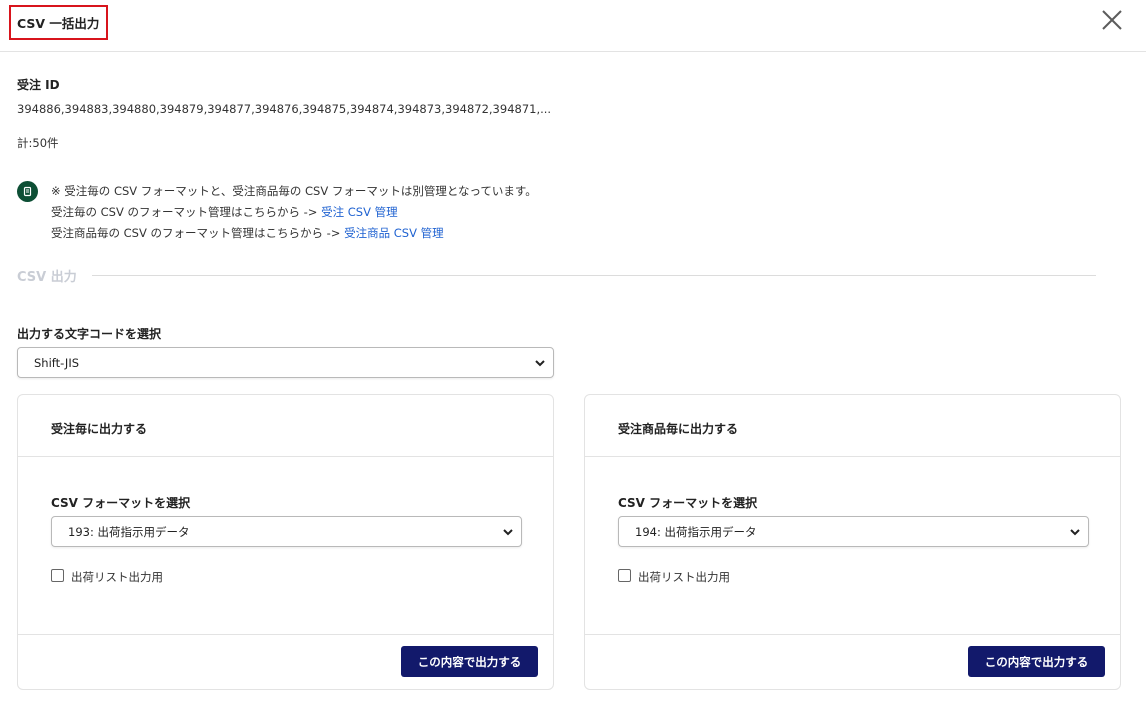  What do you see at coordinates (359, 212) in the screenshot?
I see `order-csv-management-link: 受注 CSV 管理` at bounding box center [359, 212].